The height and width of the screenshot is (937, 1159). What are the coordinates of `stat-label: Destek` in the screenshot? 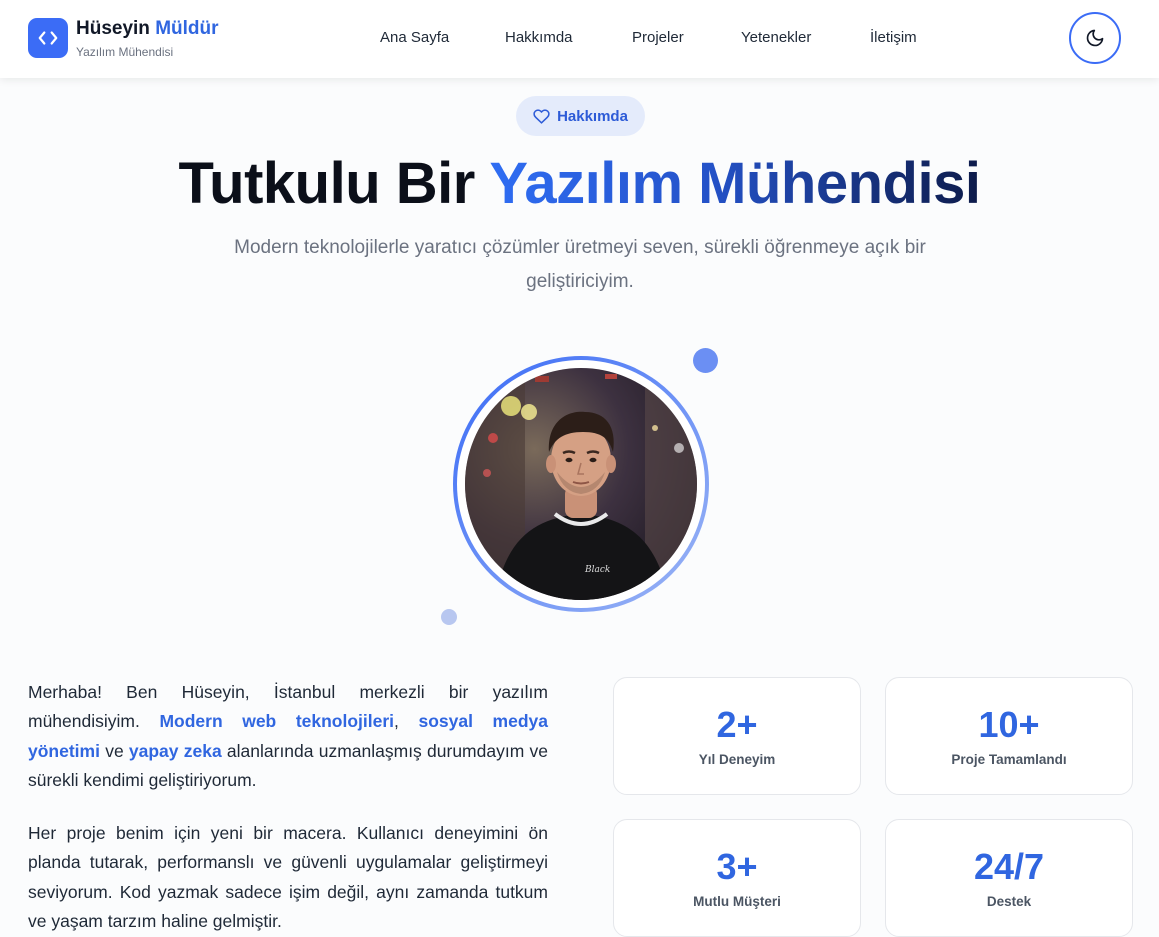 It's located at (1009, 901).